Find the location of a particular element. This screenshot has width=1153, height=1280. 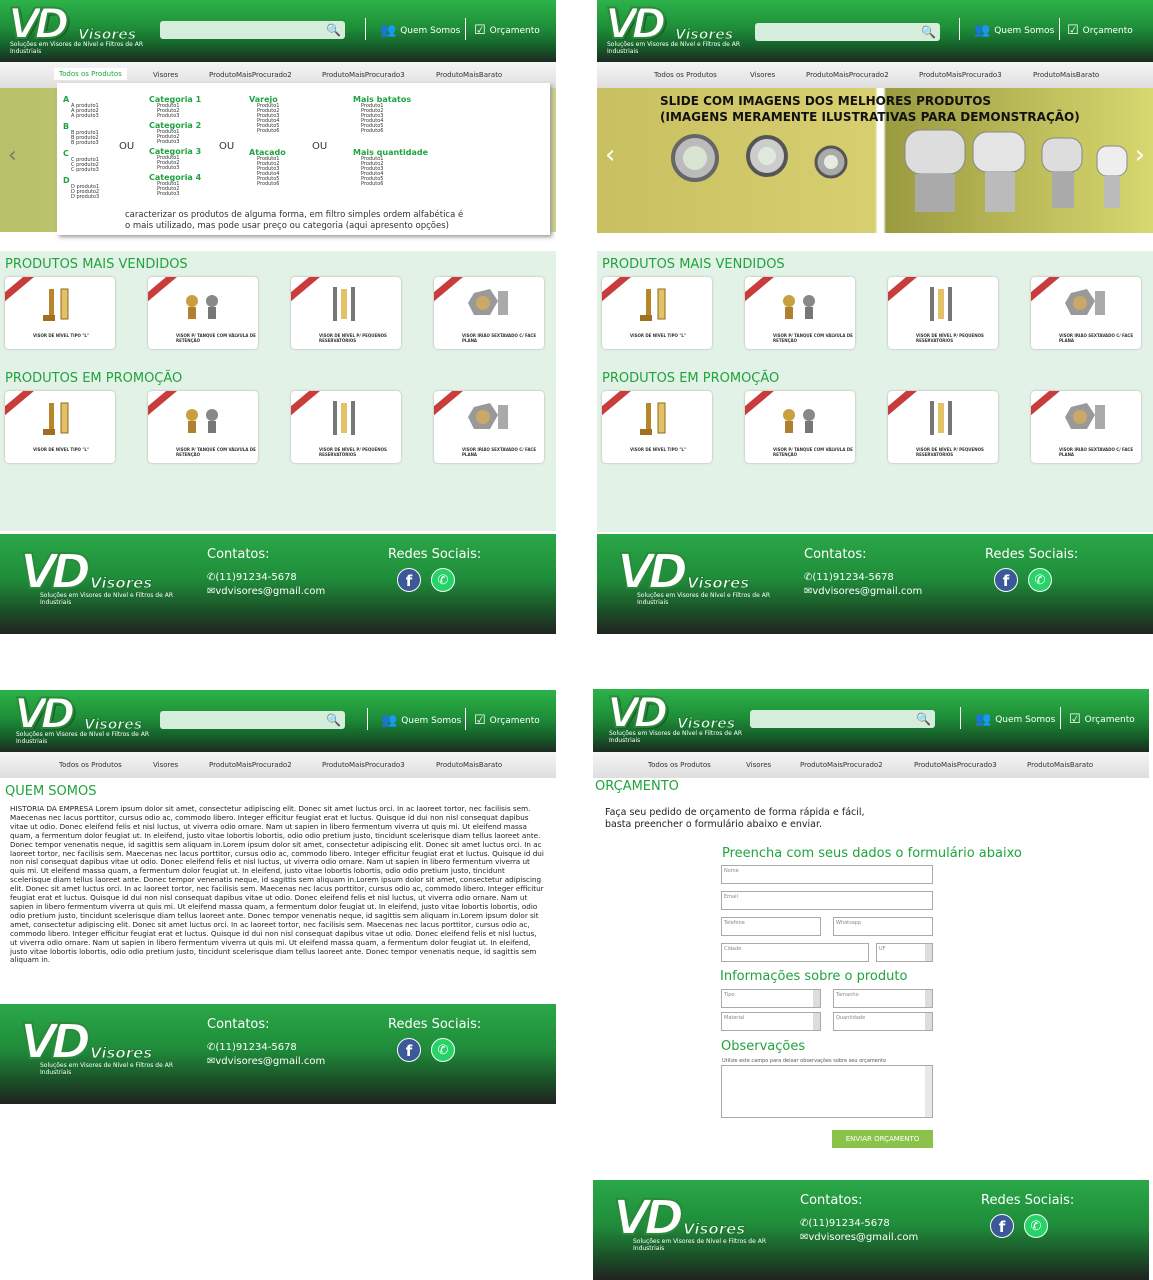

observacoes-textarea is located at coordinates (827, 1091).